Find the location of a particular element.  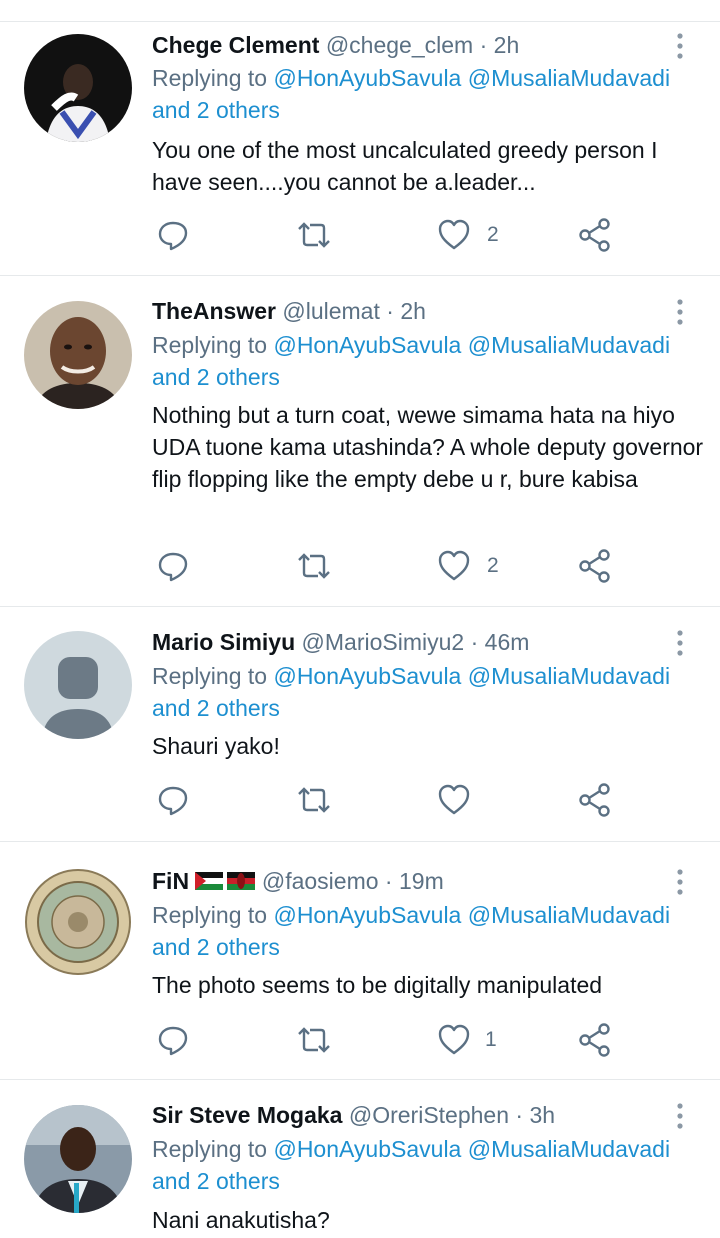

flag-emojis is located at coordinates (225, 884).